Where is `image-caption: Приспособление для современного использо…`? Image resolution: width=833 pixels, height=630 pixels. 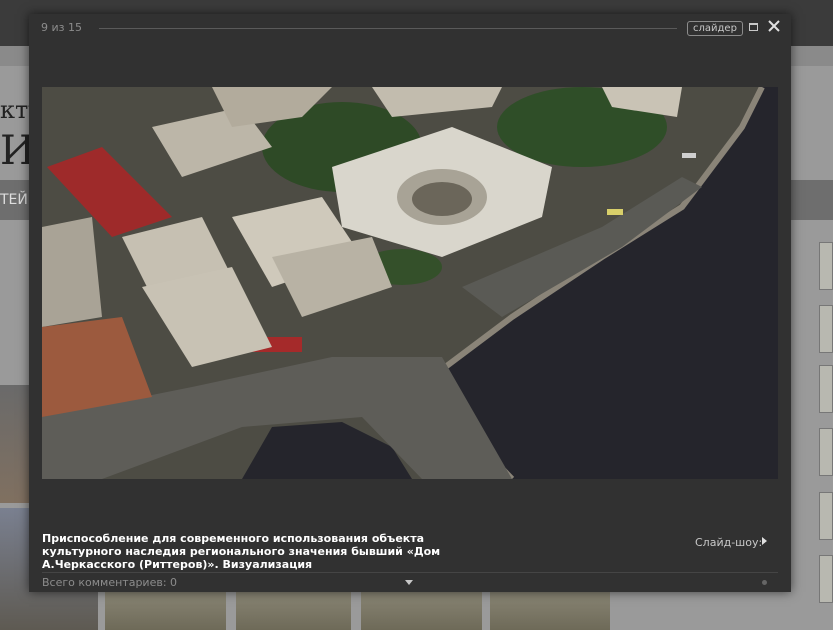 image-caption: Приспособление для современного использо… is located at coordinates (241, 551).